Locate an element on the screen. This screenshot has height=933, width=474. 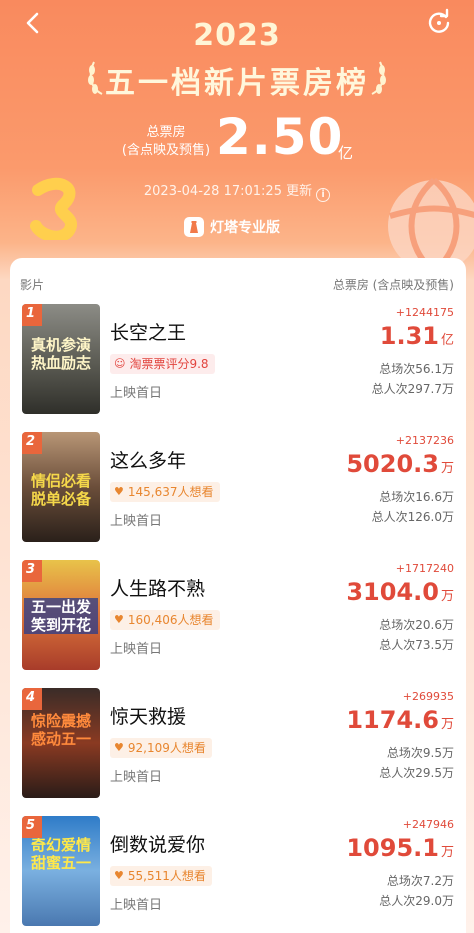
total-label: 总票房 is located at coordinates (166, 132).